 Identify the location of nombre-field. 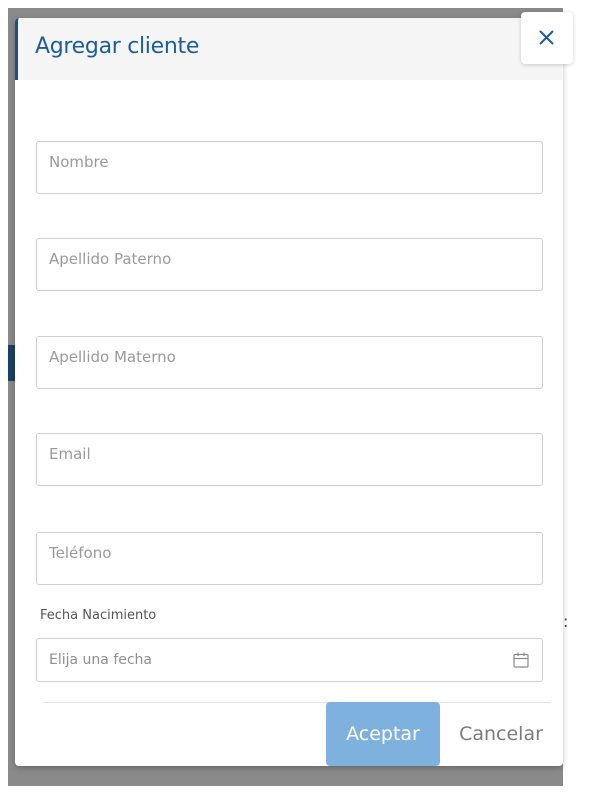
(289, 167).